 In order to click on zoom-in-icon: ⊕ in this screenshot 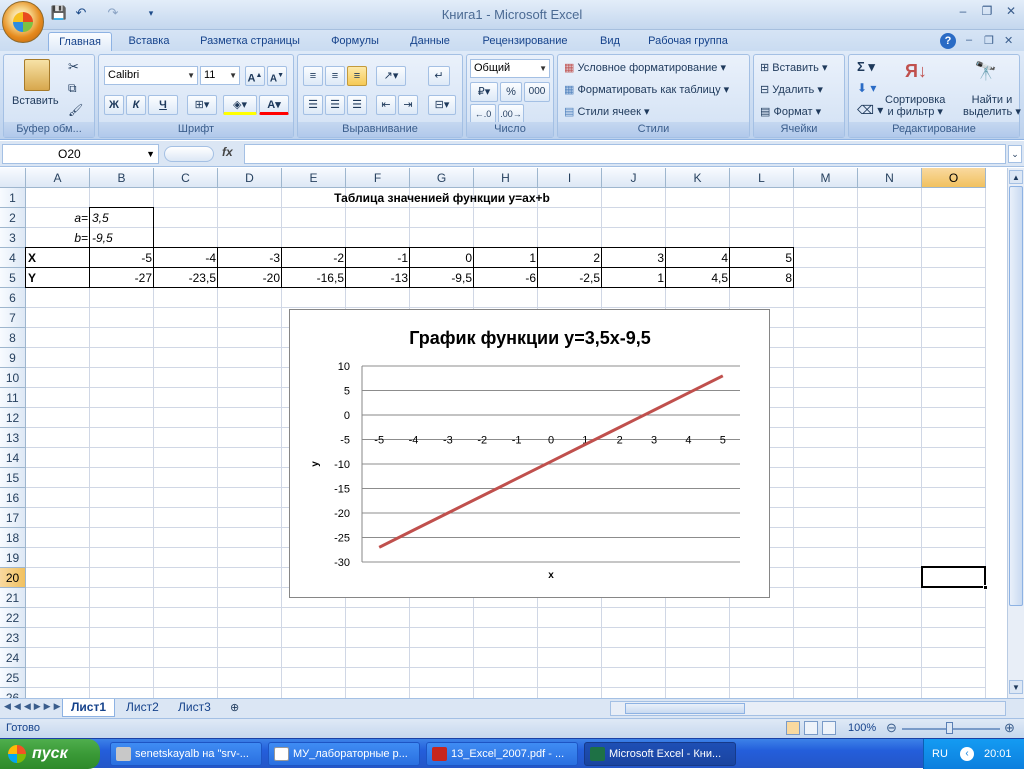, I will do `click(1009, 728)`.